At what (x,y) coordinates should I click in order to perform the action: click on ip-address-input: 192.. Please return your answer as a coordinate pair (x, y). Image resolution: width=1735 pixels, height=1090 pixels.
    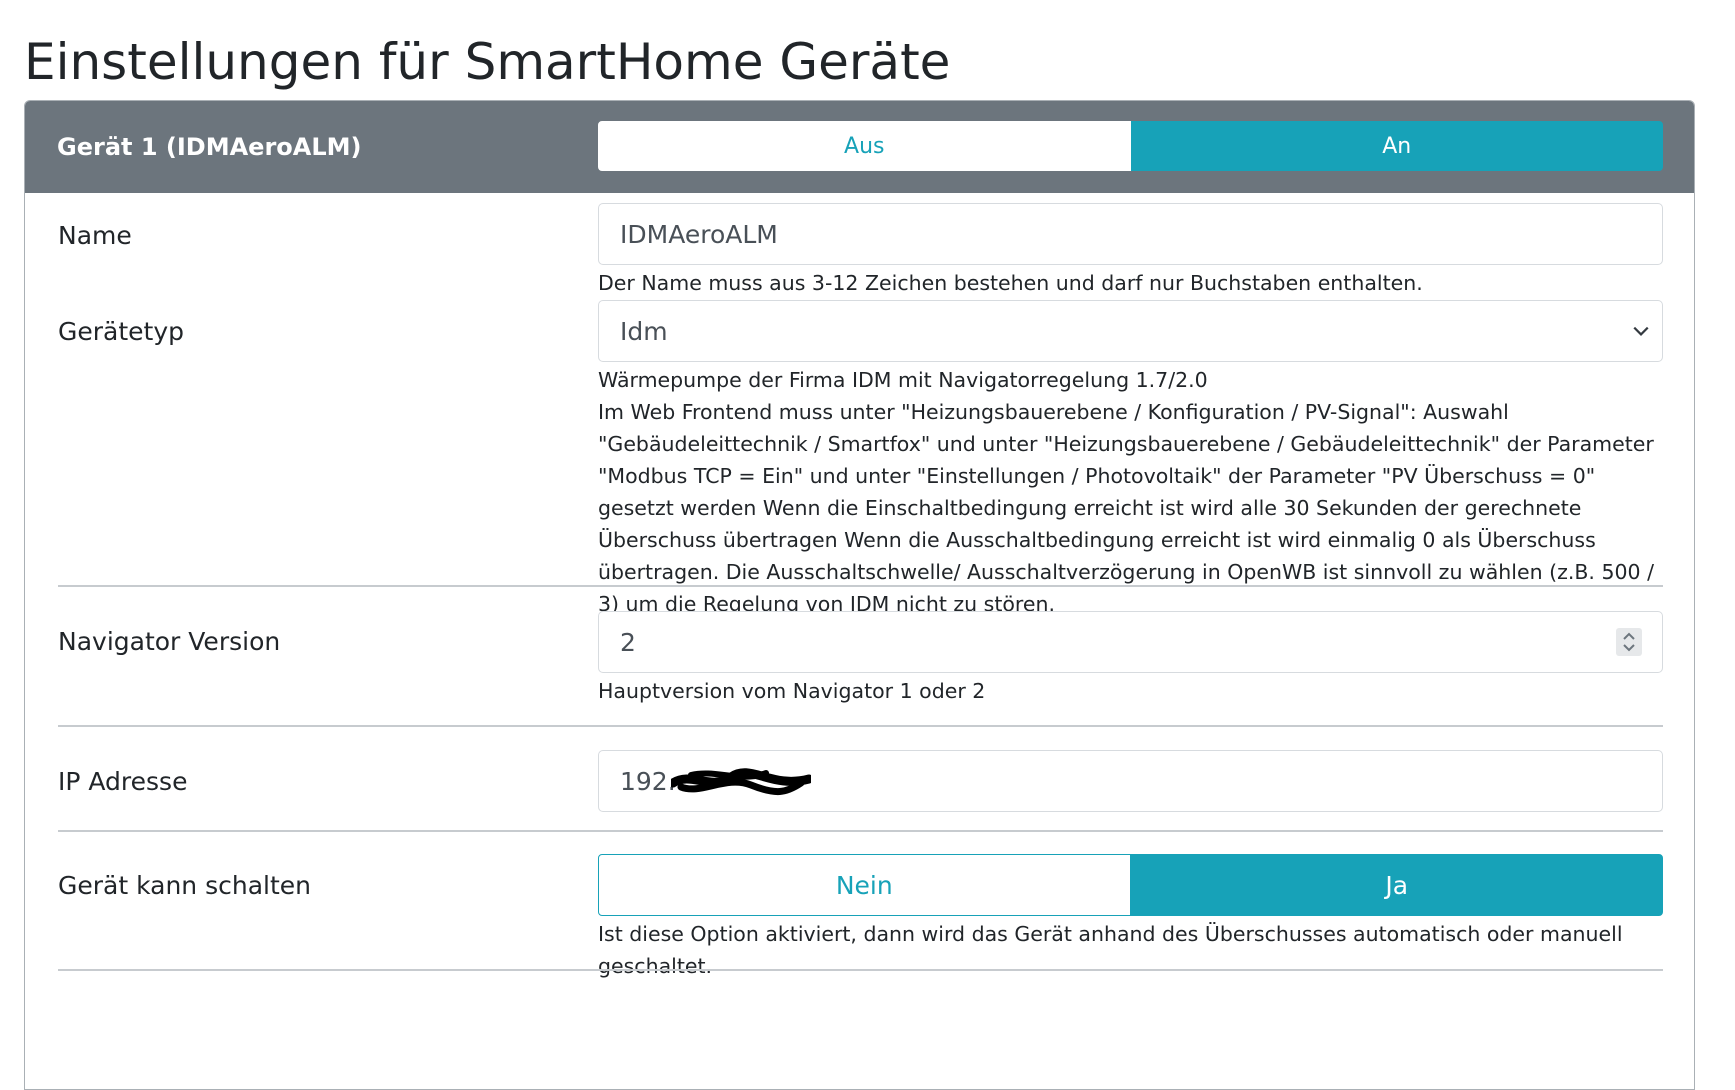
    Looking at the image, I should click on (1130, 781).